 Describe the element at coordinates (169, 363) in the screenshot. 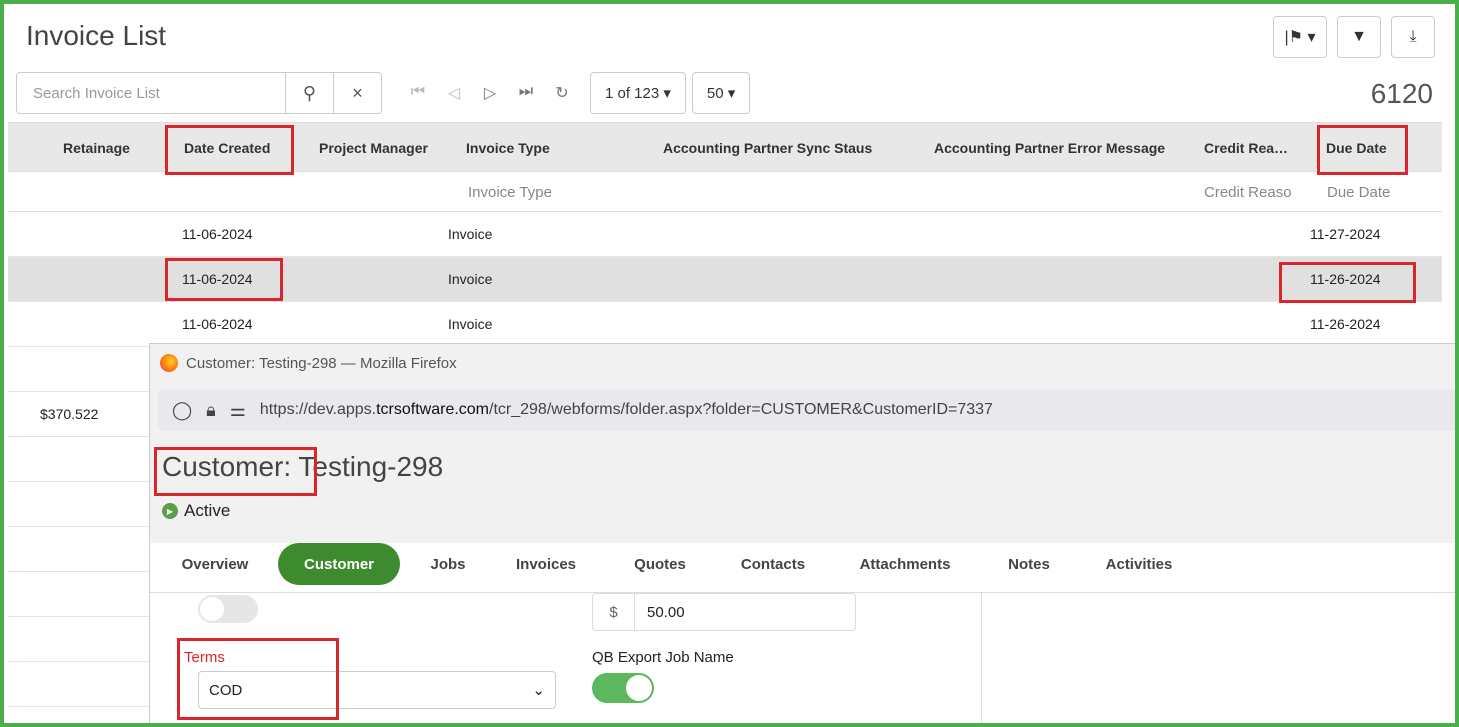

I see `firefox-icon` at that location.